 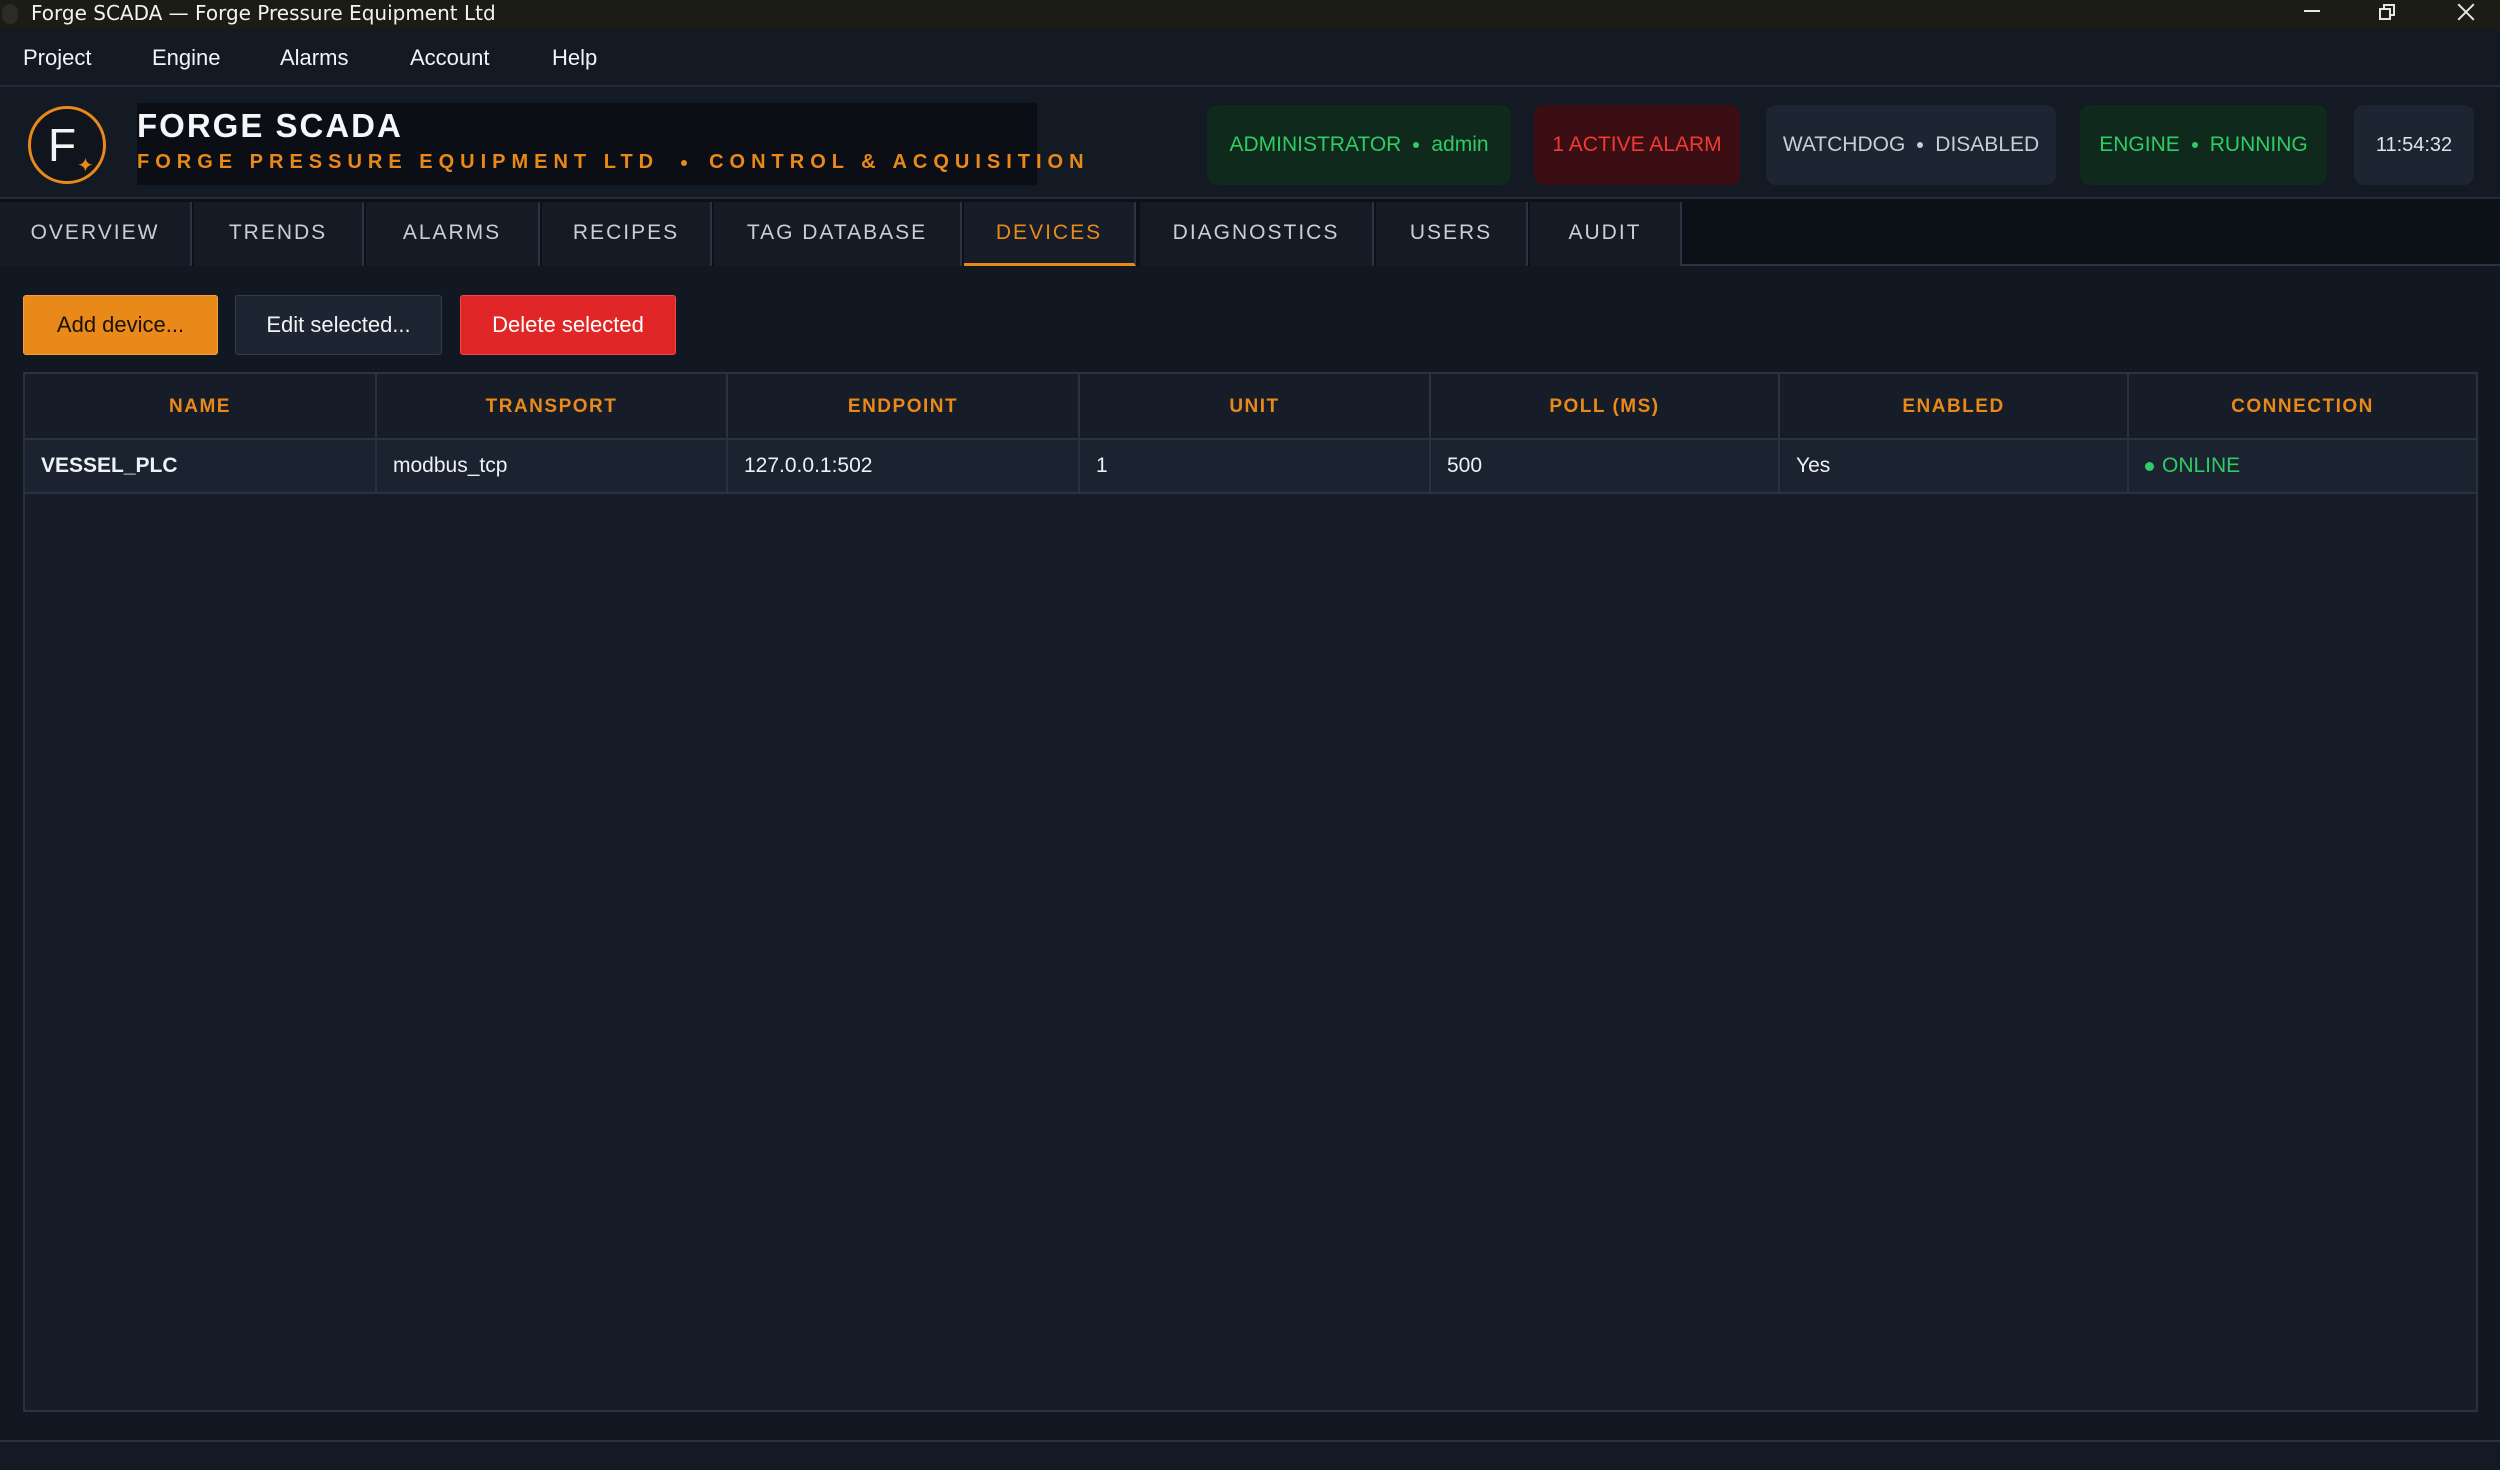 What do you see at coordinates (2414, 145) in the screenshot?
I see `clock: 11:54:32` at bounding box center [2414, 145].